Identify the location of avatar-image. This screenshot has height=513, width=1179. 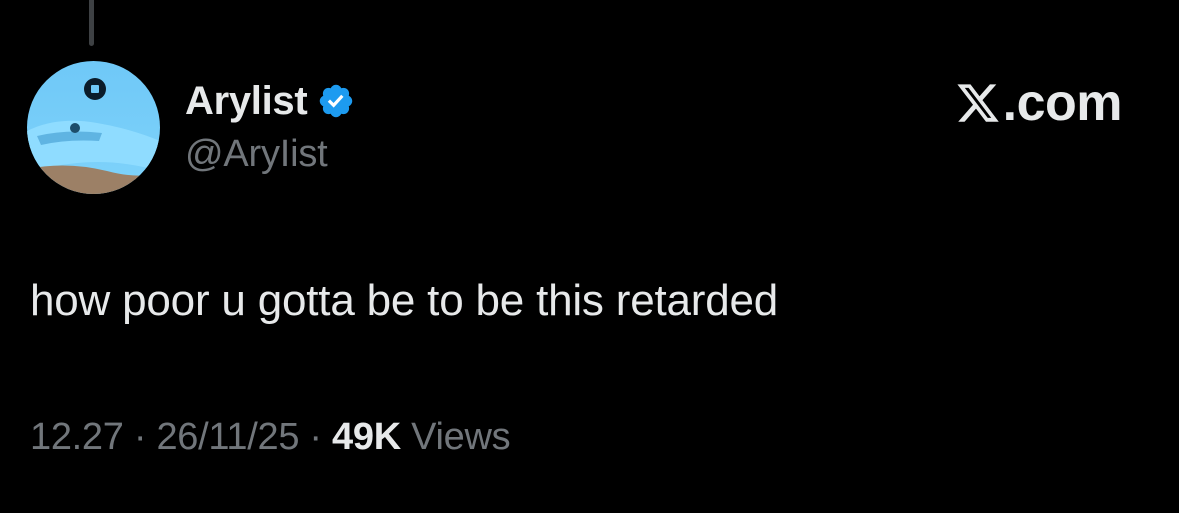
(93, 127).